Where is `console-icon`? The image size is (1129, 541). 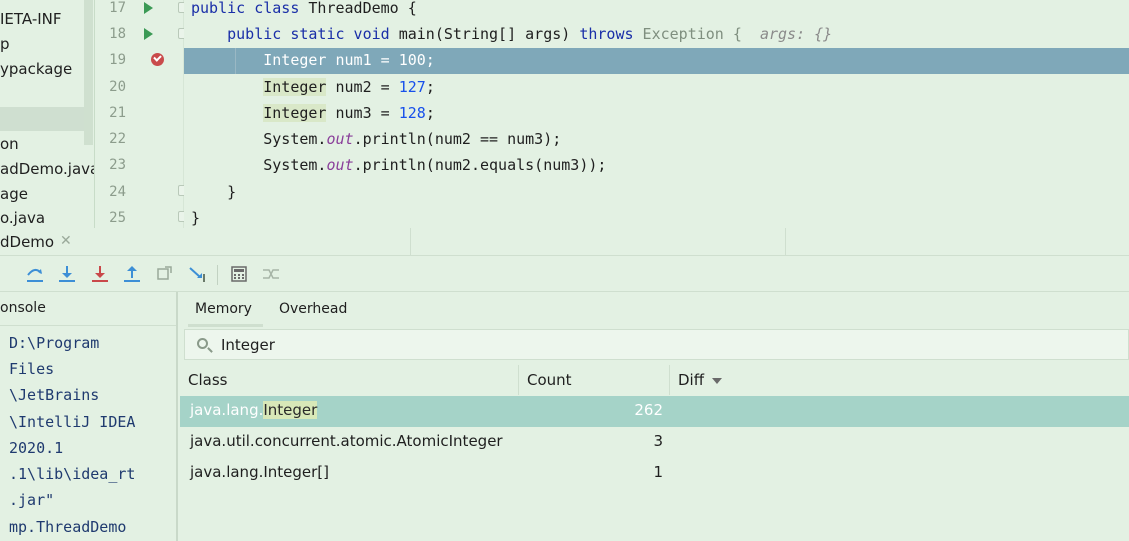 console-icon is located at coordinates (6, 274).